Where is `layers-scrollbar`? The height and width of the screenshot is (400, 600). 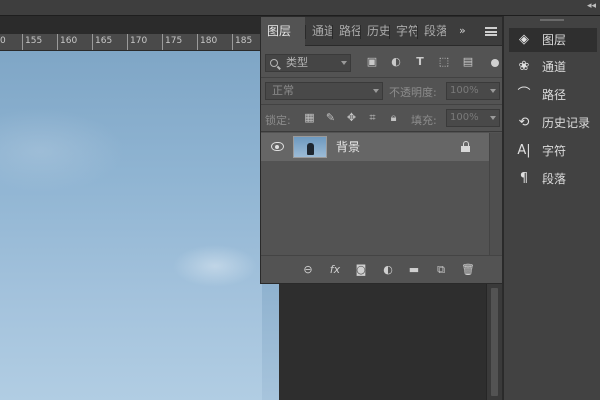
layers-scrollbar is located at coordinates (495, 194).